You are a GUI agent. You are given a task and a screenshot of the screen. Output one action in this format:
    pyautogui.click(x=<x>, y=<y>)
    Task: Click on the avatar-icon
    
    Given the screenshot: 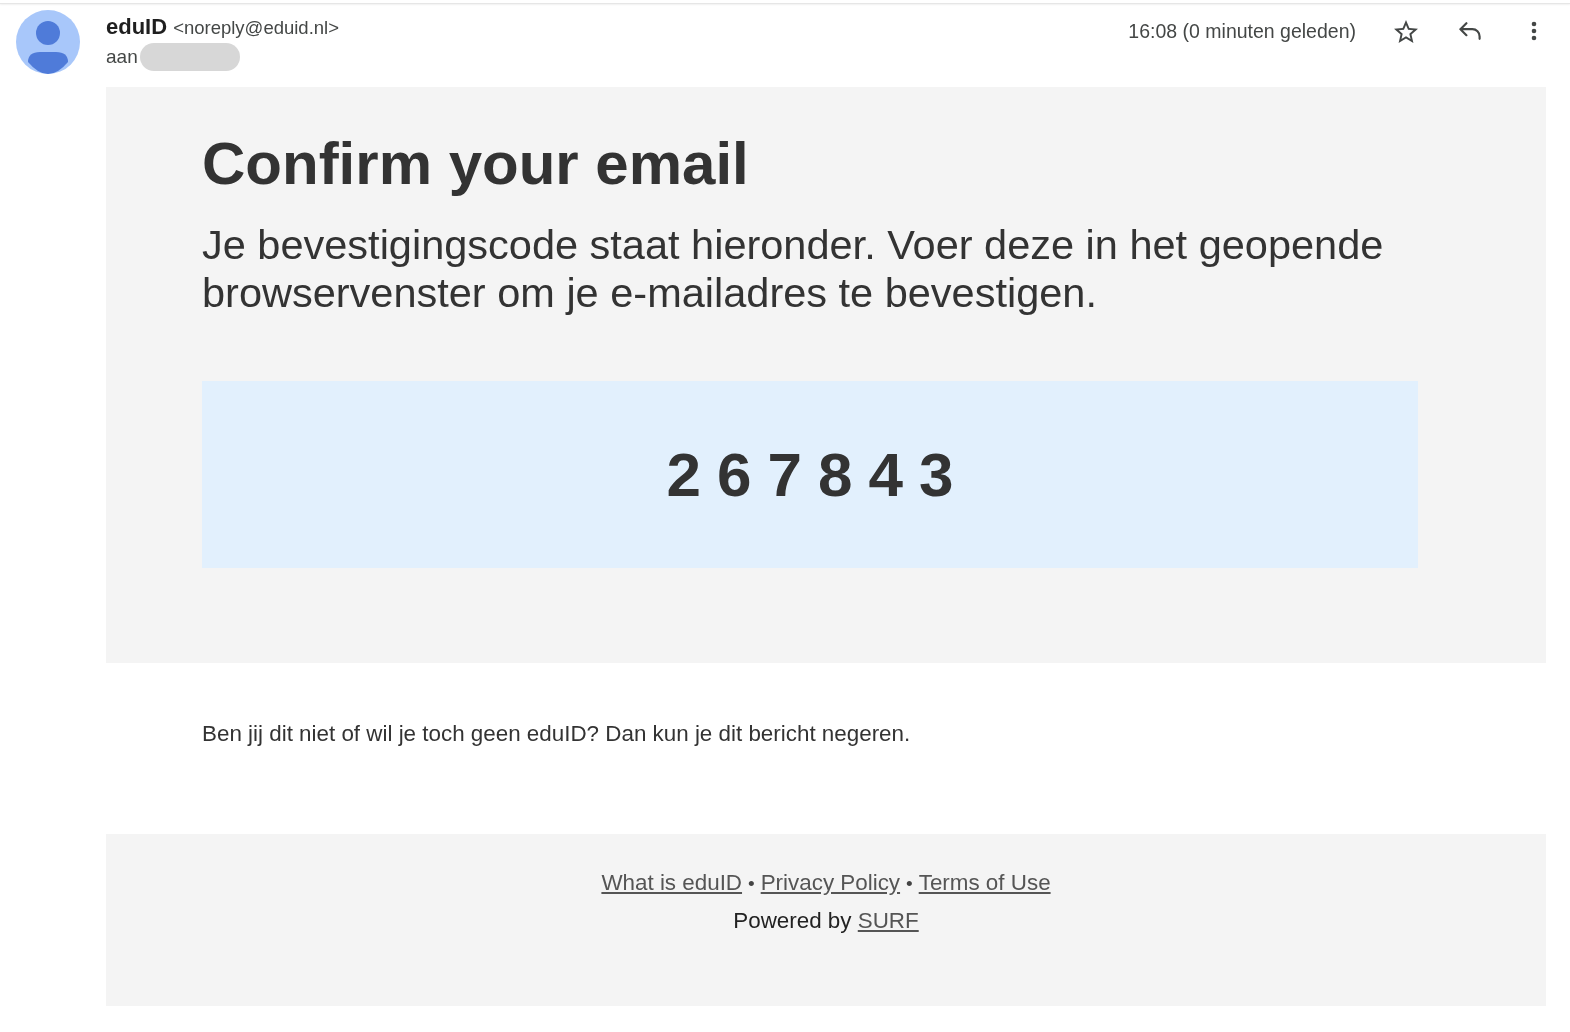 What is the action you would take?
    pyautogui.click(x=48, y=42)
    